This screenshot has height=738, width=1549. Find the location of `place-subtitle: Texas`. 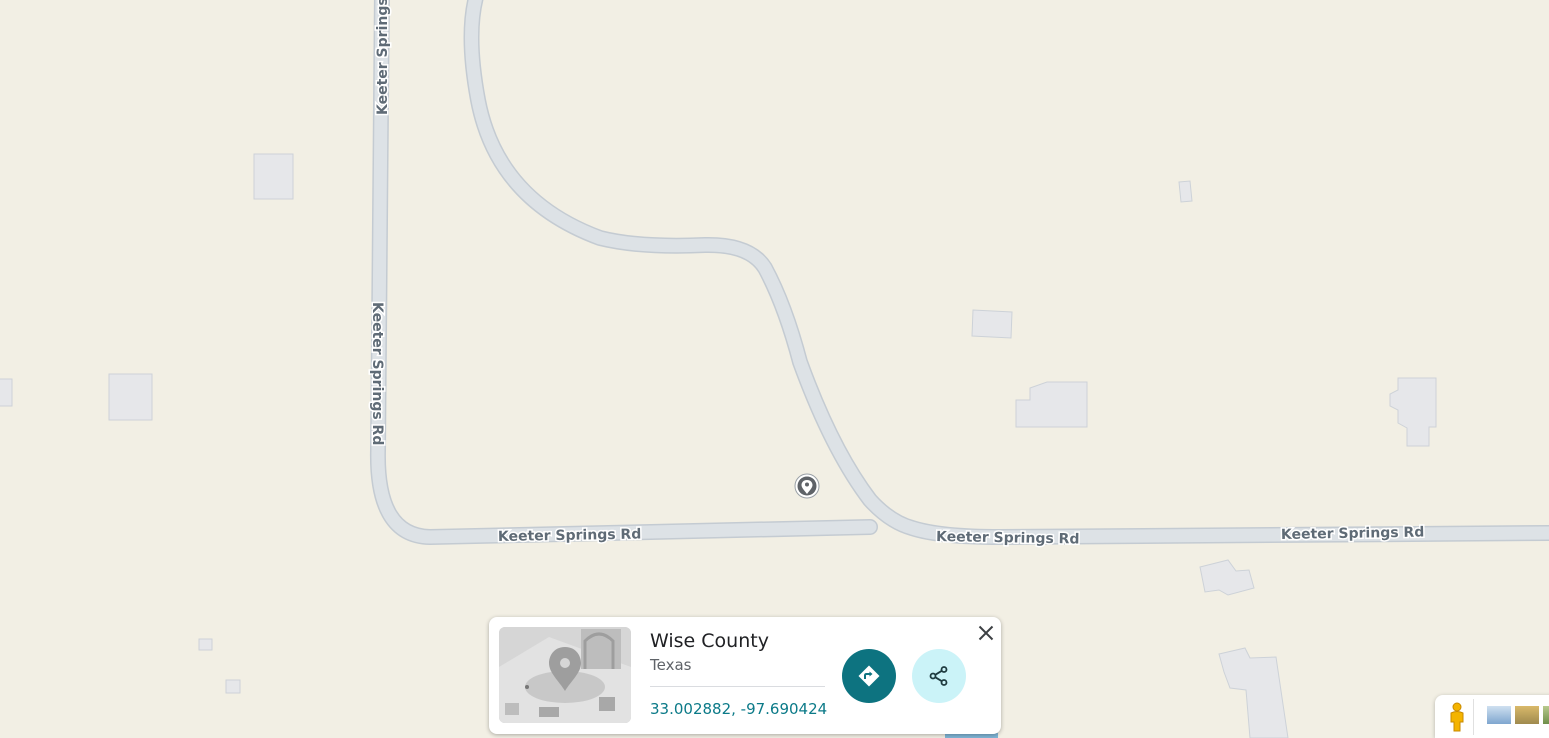

place-subtitle: Texas is located at coordinates (671, 665).